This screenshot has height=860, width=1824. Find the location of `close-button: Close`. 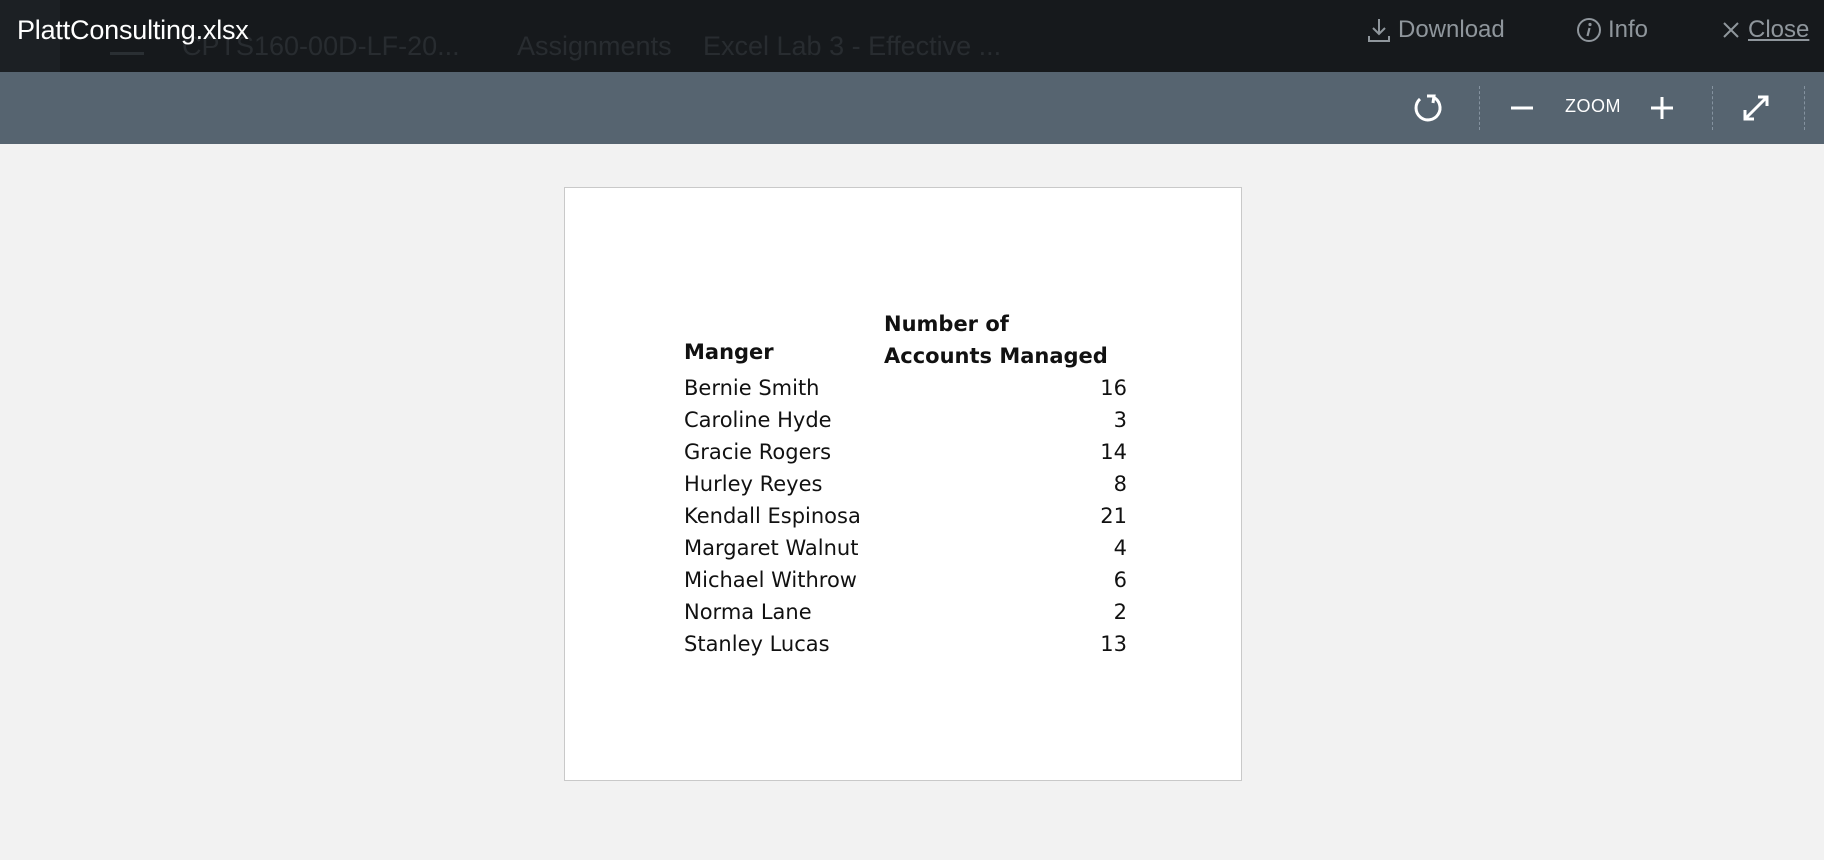

close-button: Close is located at coordinates (1764, 30).